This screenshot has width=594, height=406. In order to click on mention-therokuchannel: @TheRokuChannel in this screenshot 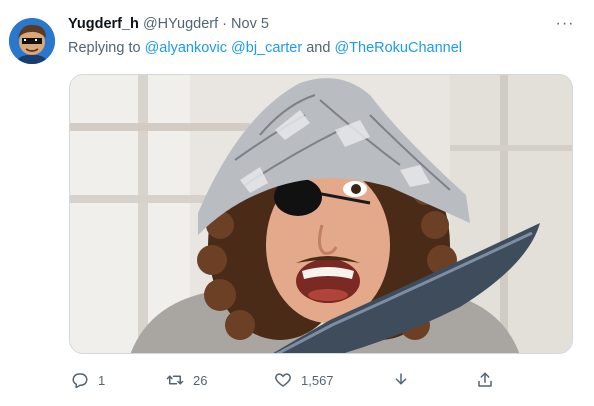, I will do `click(398, 48)`.